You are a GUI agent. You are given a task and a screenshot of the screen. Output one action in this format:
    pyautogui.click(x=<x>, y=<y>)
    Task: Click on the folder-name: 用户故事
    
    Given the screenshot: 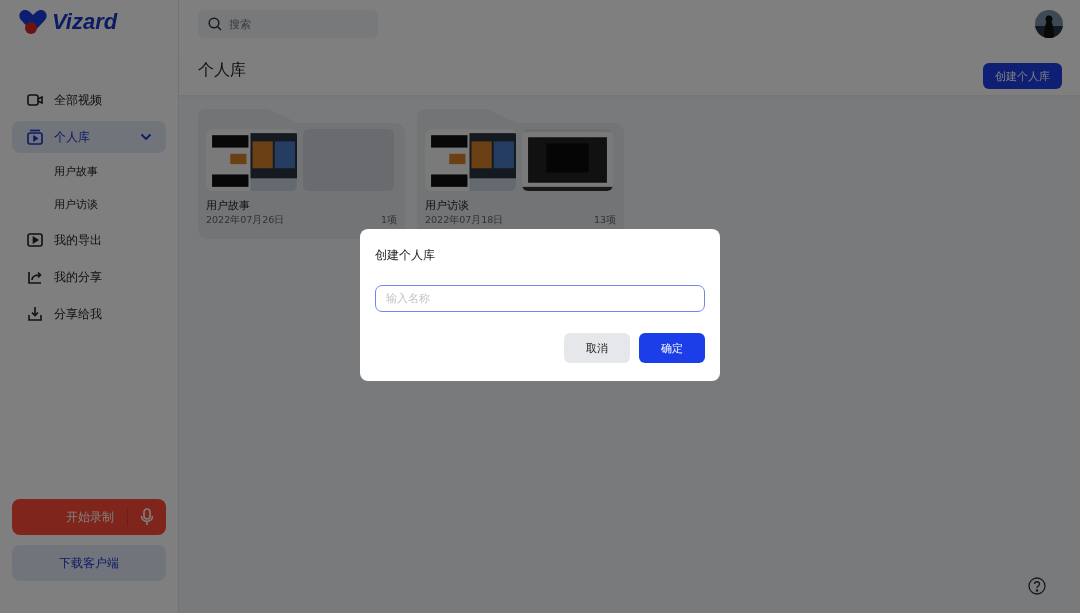 What is the action you would take?
    pyautogui.click(x=228, y=205)
    